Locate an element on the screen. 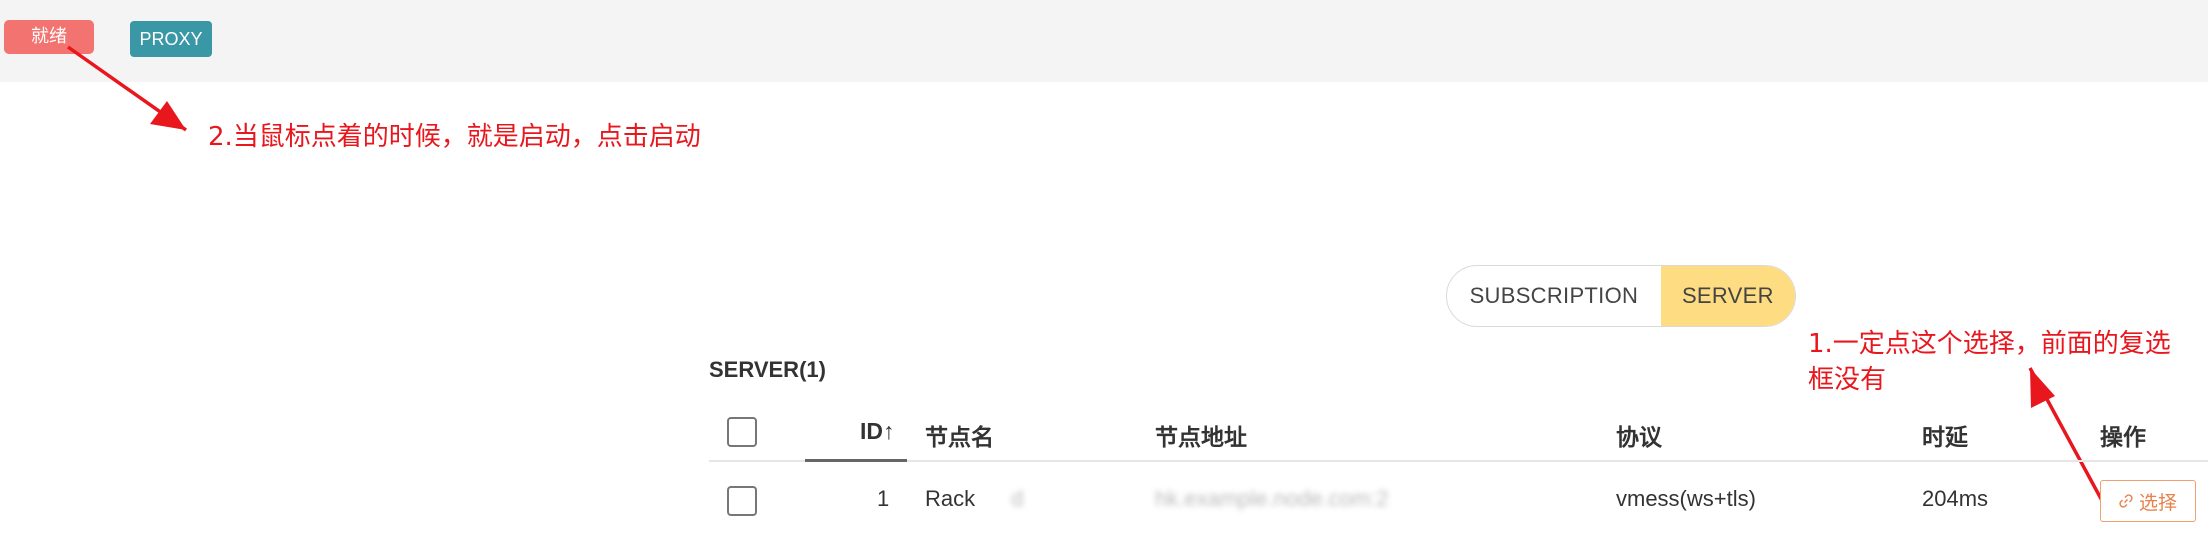 This screenshot has height=537, width=2208. column-id-label: ID is located at coordinates (871, 431).